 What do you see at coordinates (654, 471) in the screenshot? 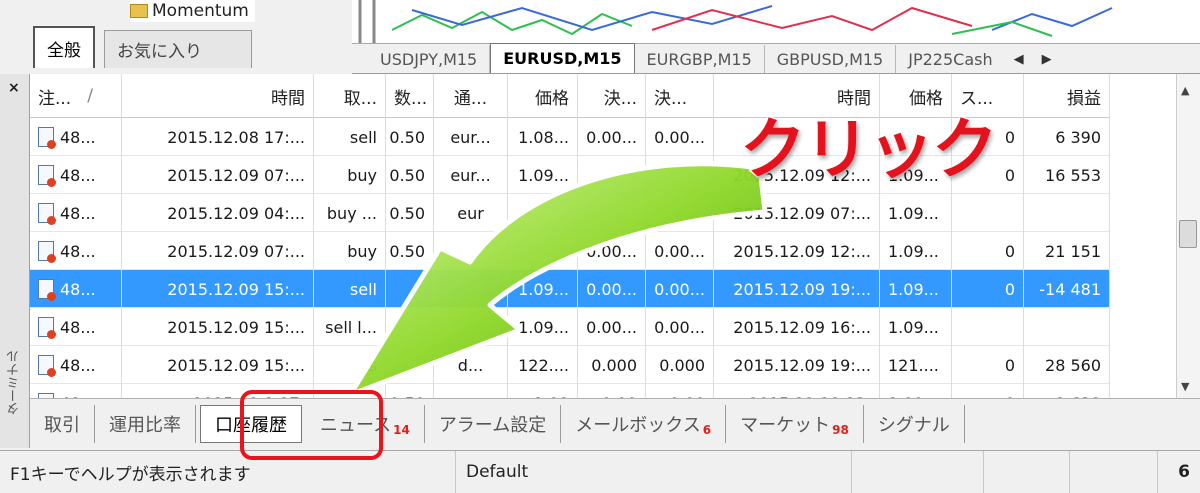
I see `status-profile: Default` at bounding box center [654, 471].